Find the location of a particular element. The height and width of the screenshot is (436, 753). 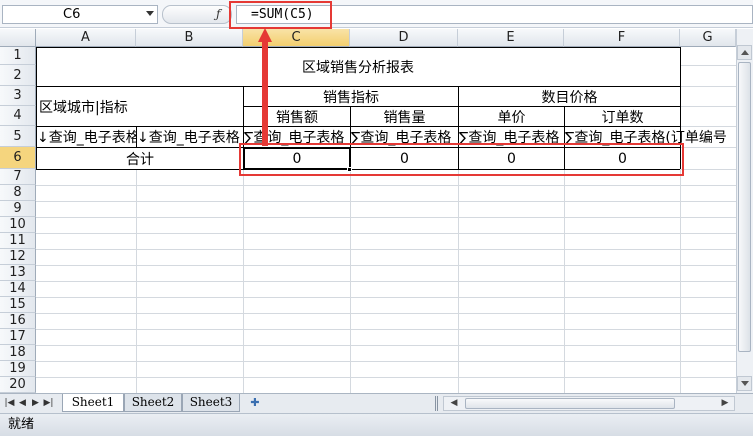

row-header-9: 9 is located at coordinates (18, 209).